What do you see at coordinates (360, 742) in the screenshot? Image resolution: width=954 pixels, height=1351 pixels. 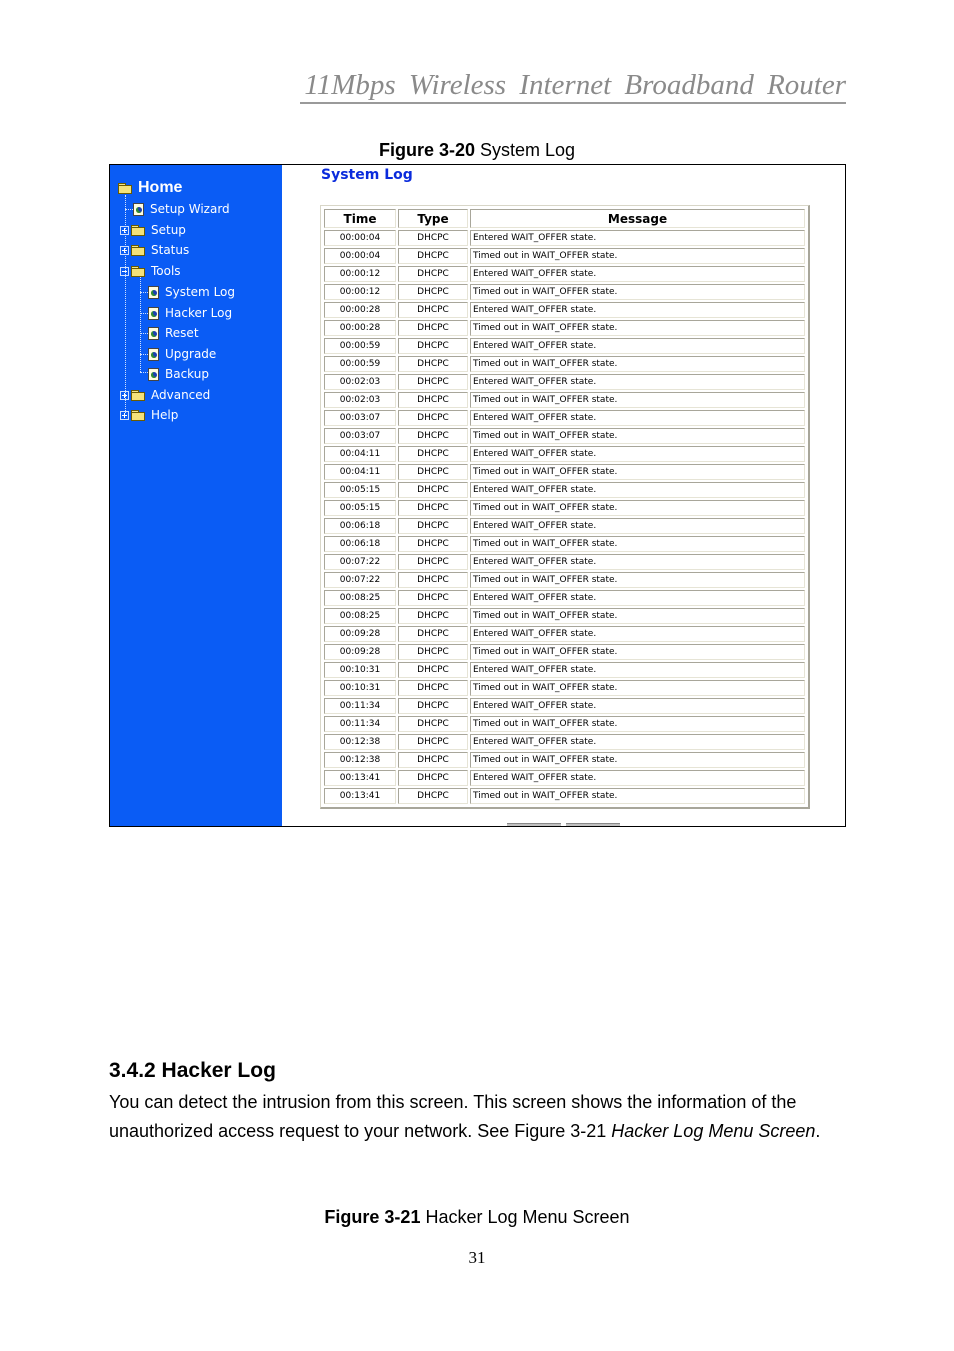 I see `time-cell: 00:12:38` at bounding box center [360, 742].